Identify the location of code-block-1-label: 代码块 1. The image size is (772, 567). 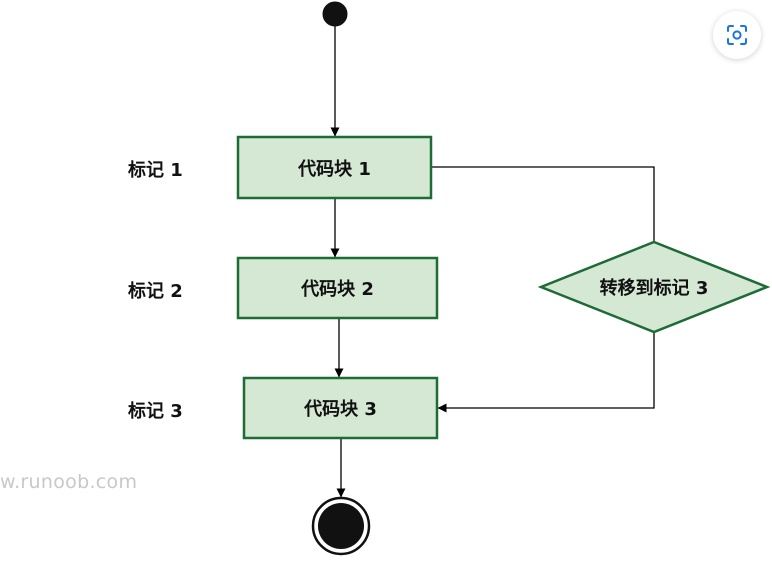
(334, 169).